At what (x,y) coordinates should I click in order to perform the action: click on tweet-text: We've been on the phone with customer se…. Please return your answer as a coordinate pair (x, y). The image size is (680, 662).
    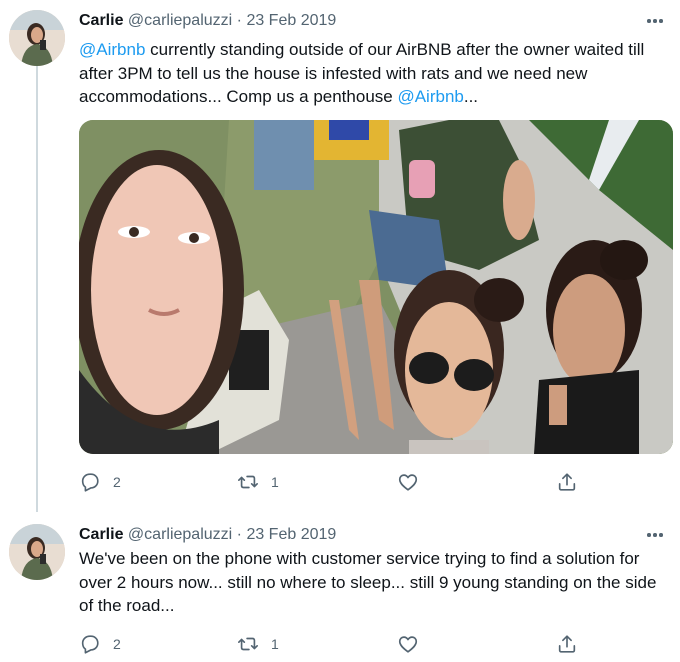
    Looking at the image, I should click on (374, 582).